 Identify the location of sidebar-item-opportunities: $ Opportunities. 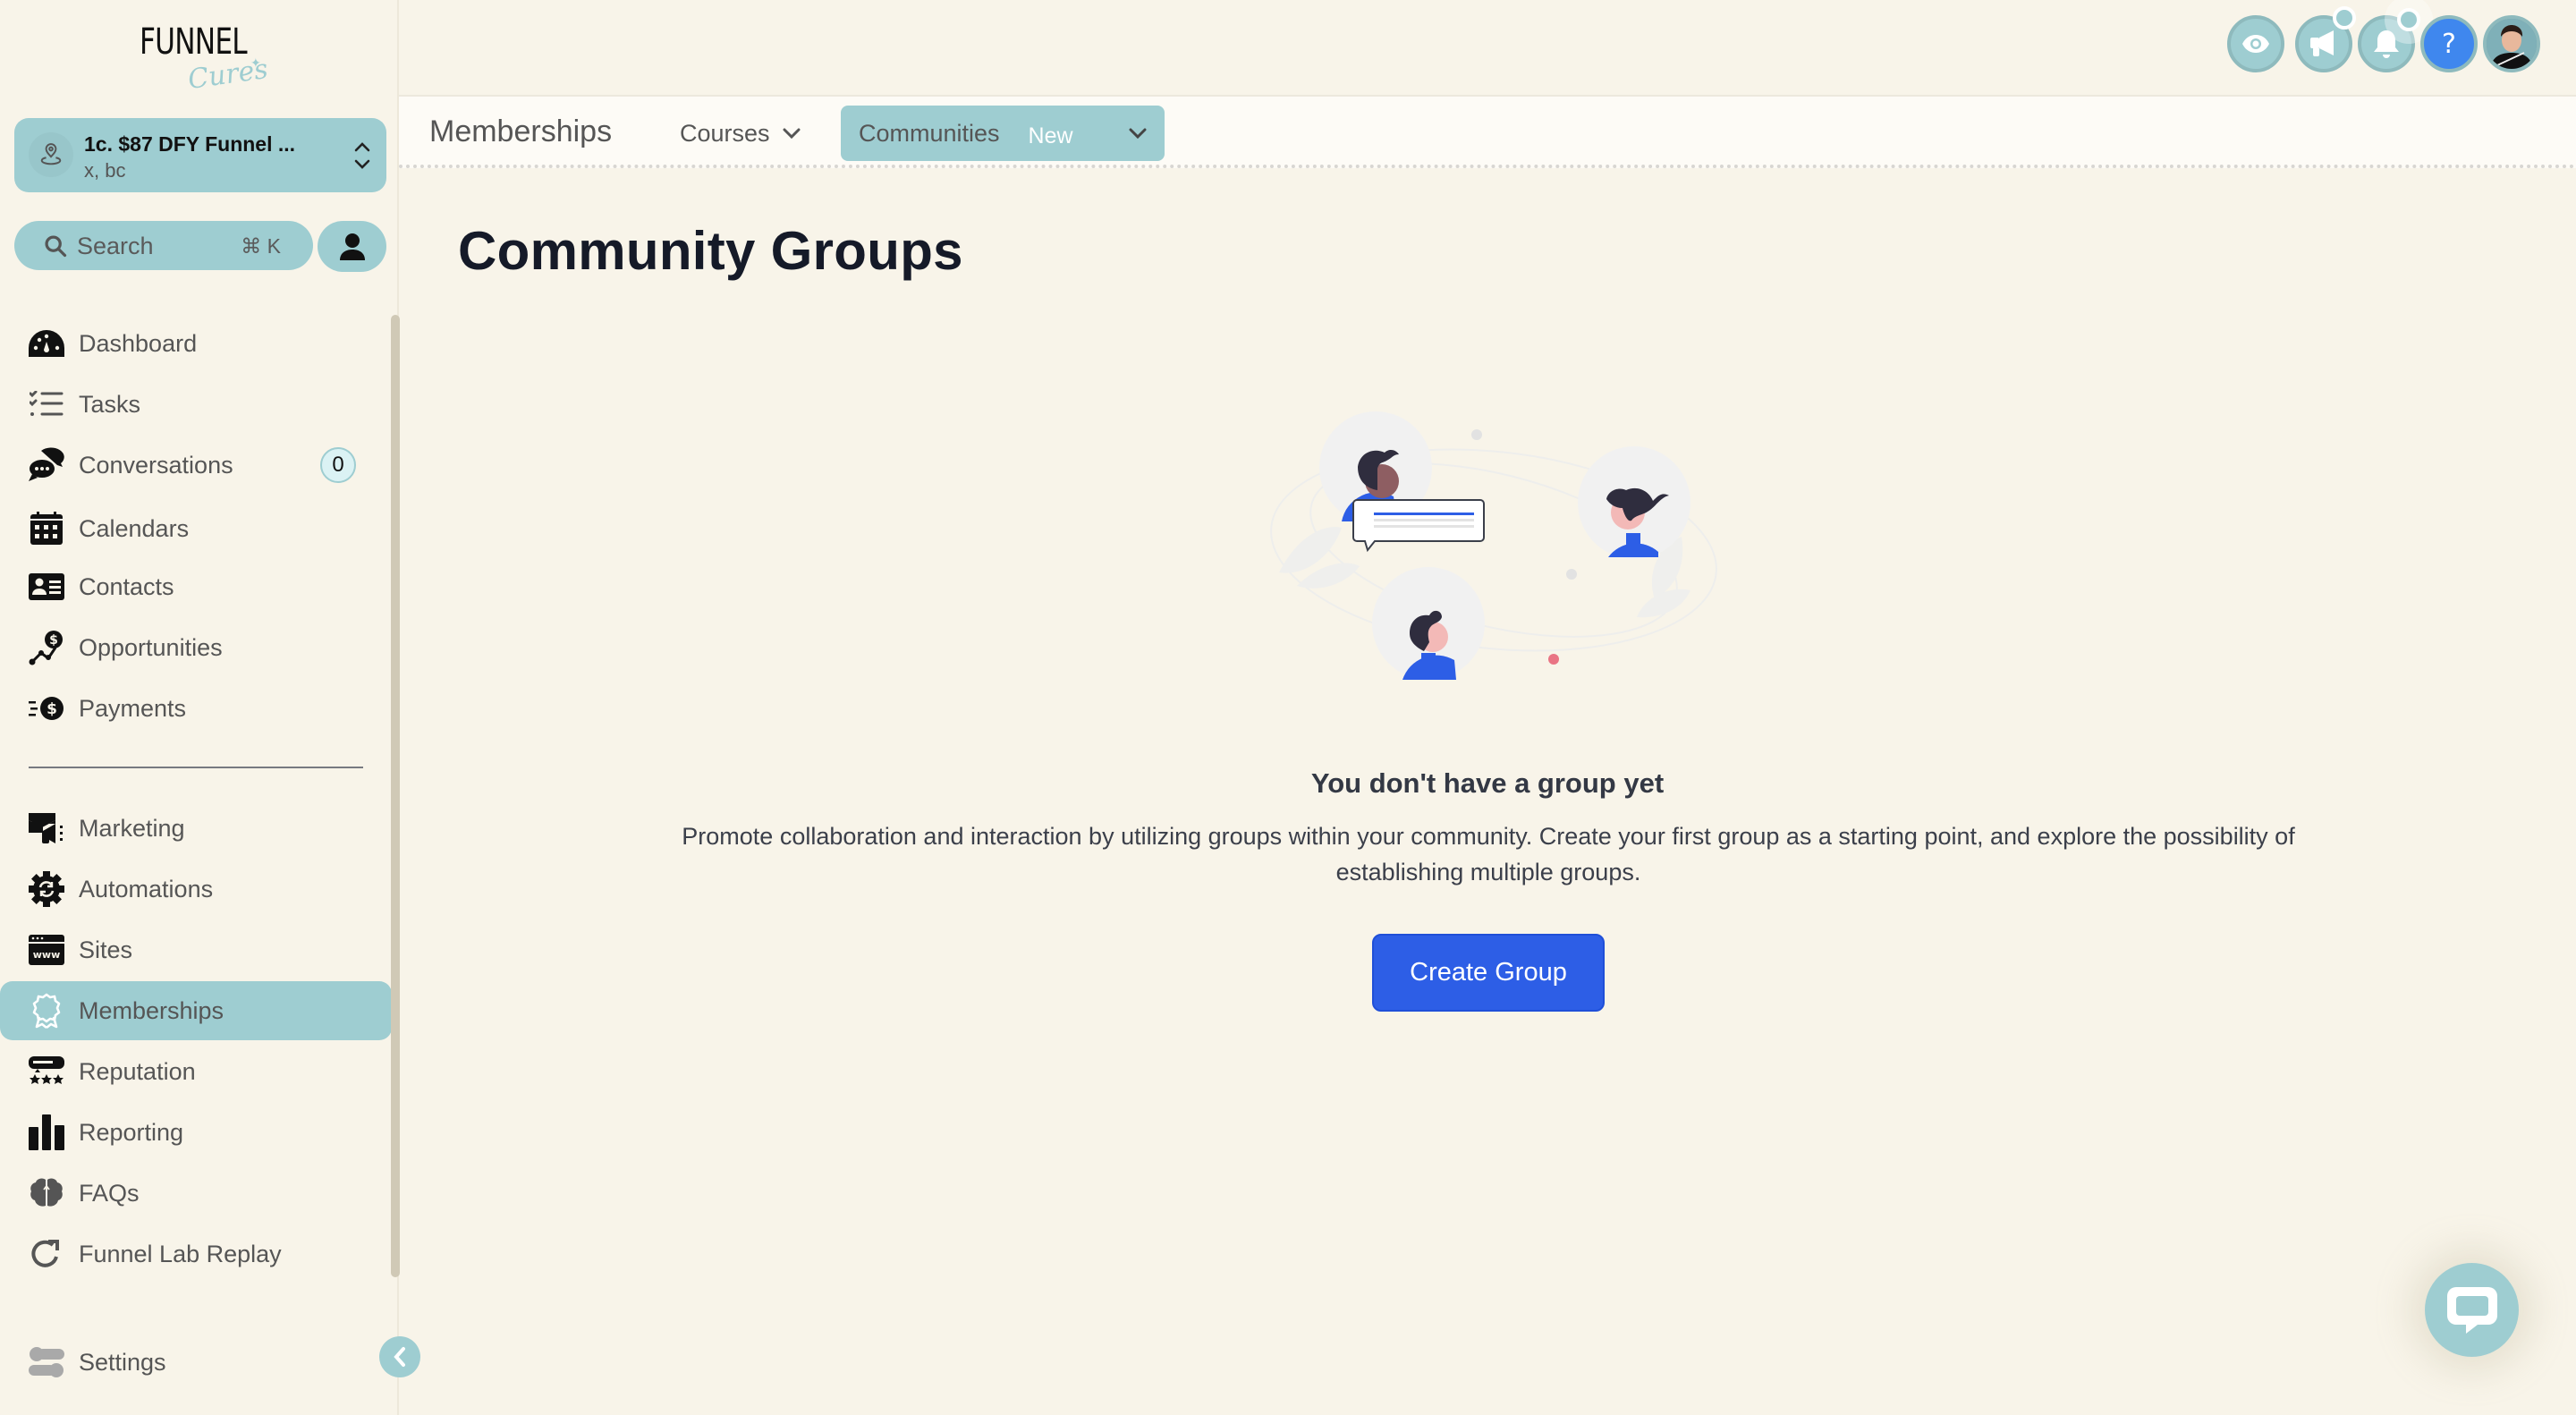
(196, 647).